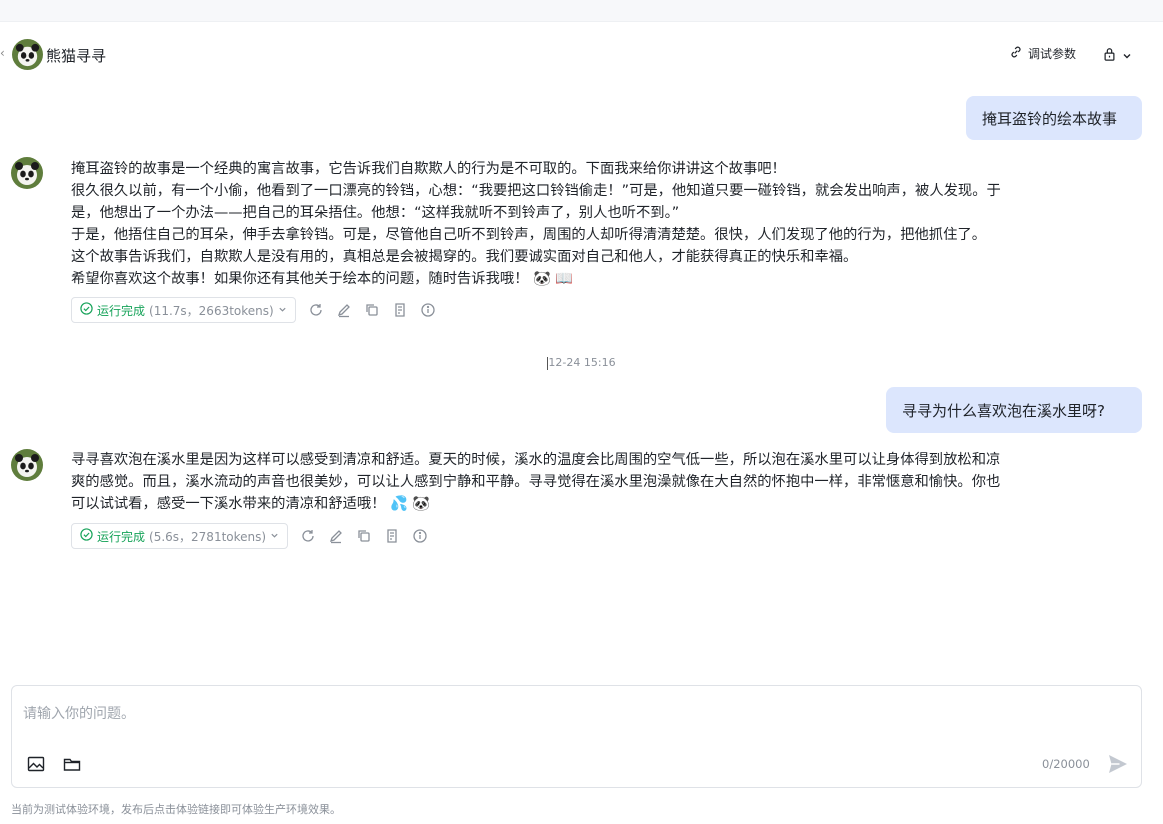 The height and width of the screenshot is (824, 1163). I want to click on user-message: 掩耳盗铃的绘本故事, so click(1054, 118).